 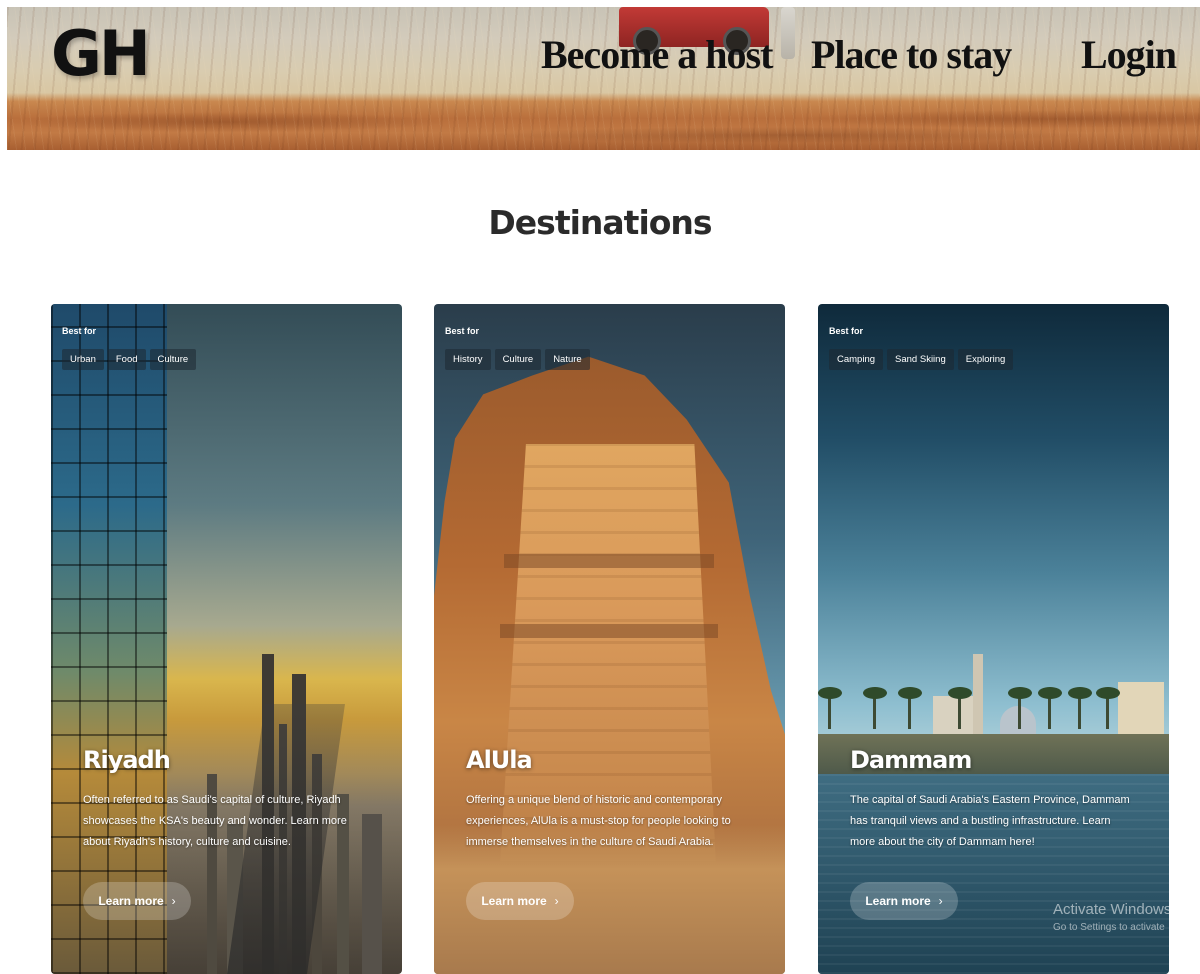 I want to click on tag-list: Camping Sand Skiing Exploring, so click(x=921, y=359).